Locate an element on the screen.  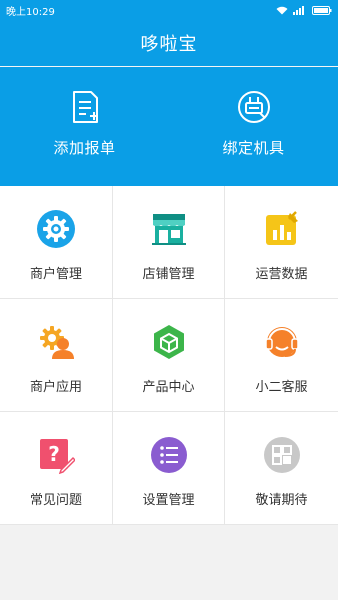
merchant-app-icon is located at coordinates (57, 342).